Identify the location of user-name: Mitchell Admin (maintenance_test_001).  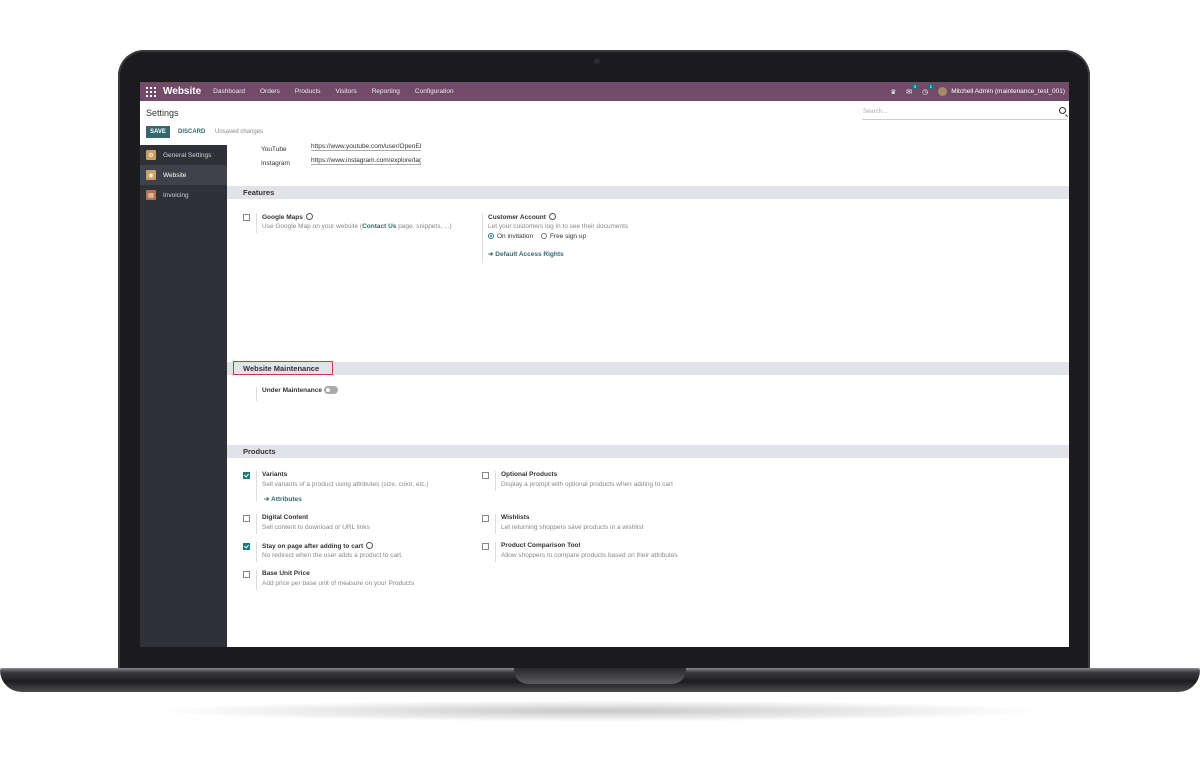
(1008, 92).